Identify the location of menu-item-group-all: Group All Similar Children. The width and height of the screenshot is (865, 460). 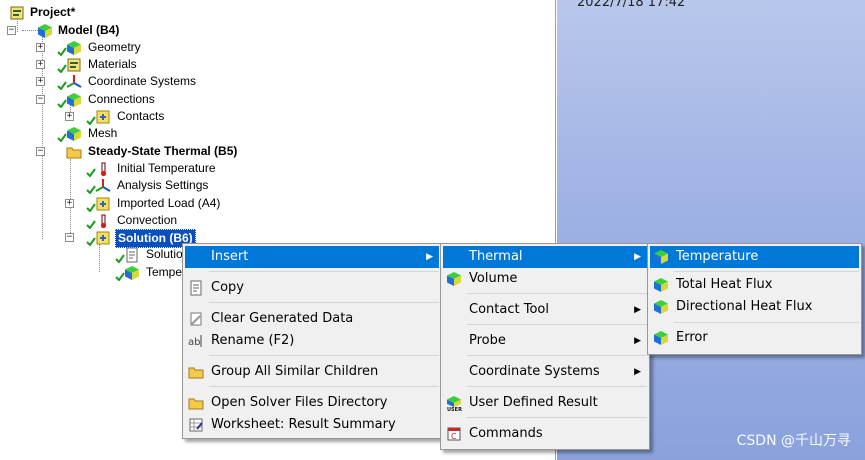
(312, 372).